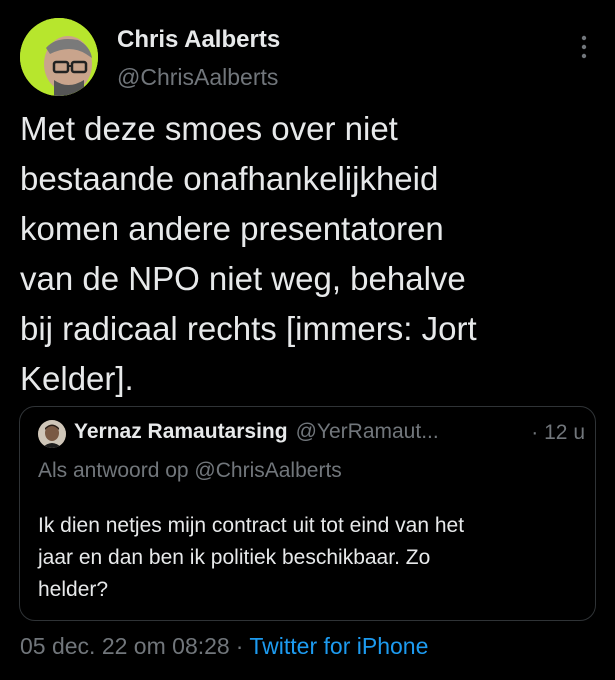 Image resolution: width=615 pixels, height=680 pixels. Describe the element at coordinates (59, 57) in the screenshot. I see `author-avatar` at that location.